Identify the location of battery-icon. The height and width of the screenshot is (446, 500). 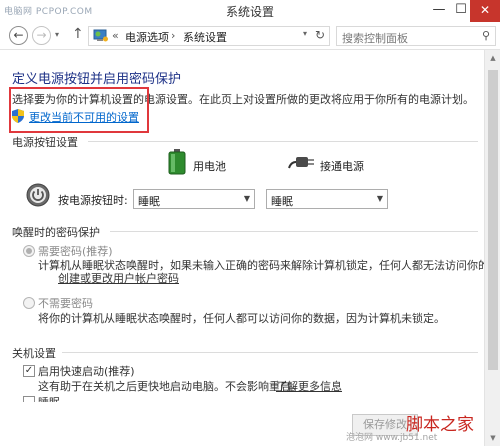
(177, 162).